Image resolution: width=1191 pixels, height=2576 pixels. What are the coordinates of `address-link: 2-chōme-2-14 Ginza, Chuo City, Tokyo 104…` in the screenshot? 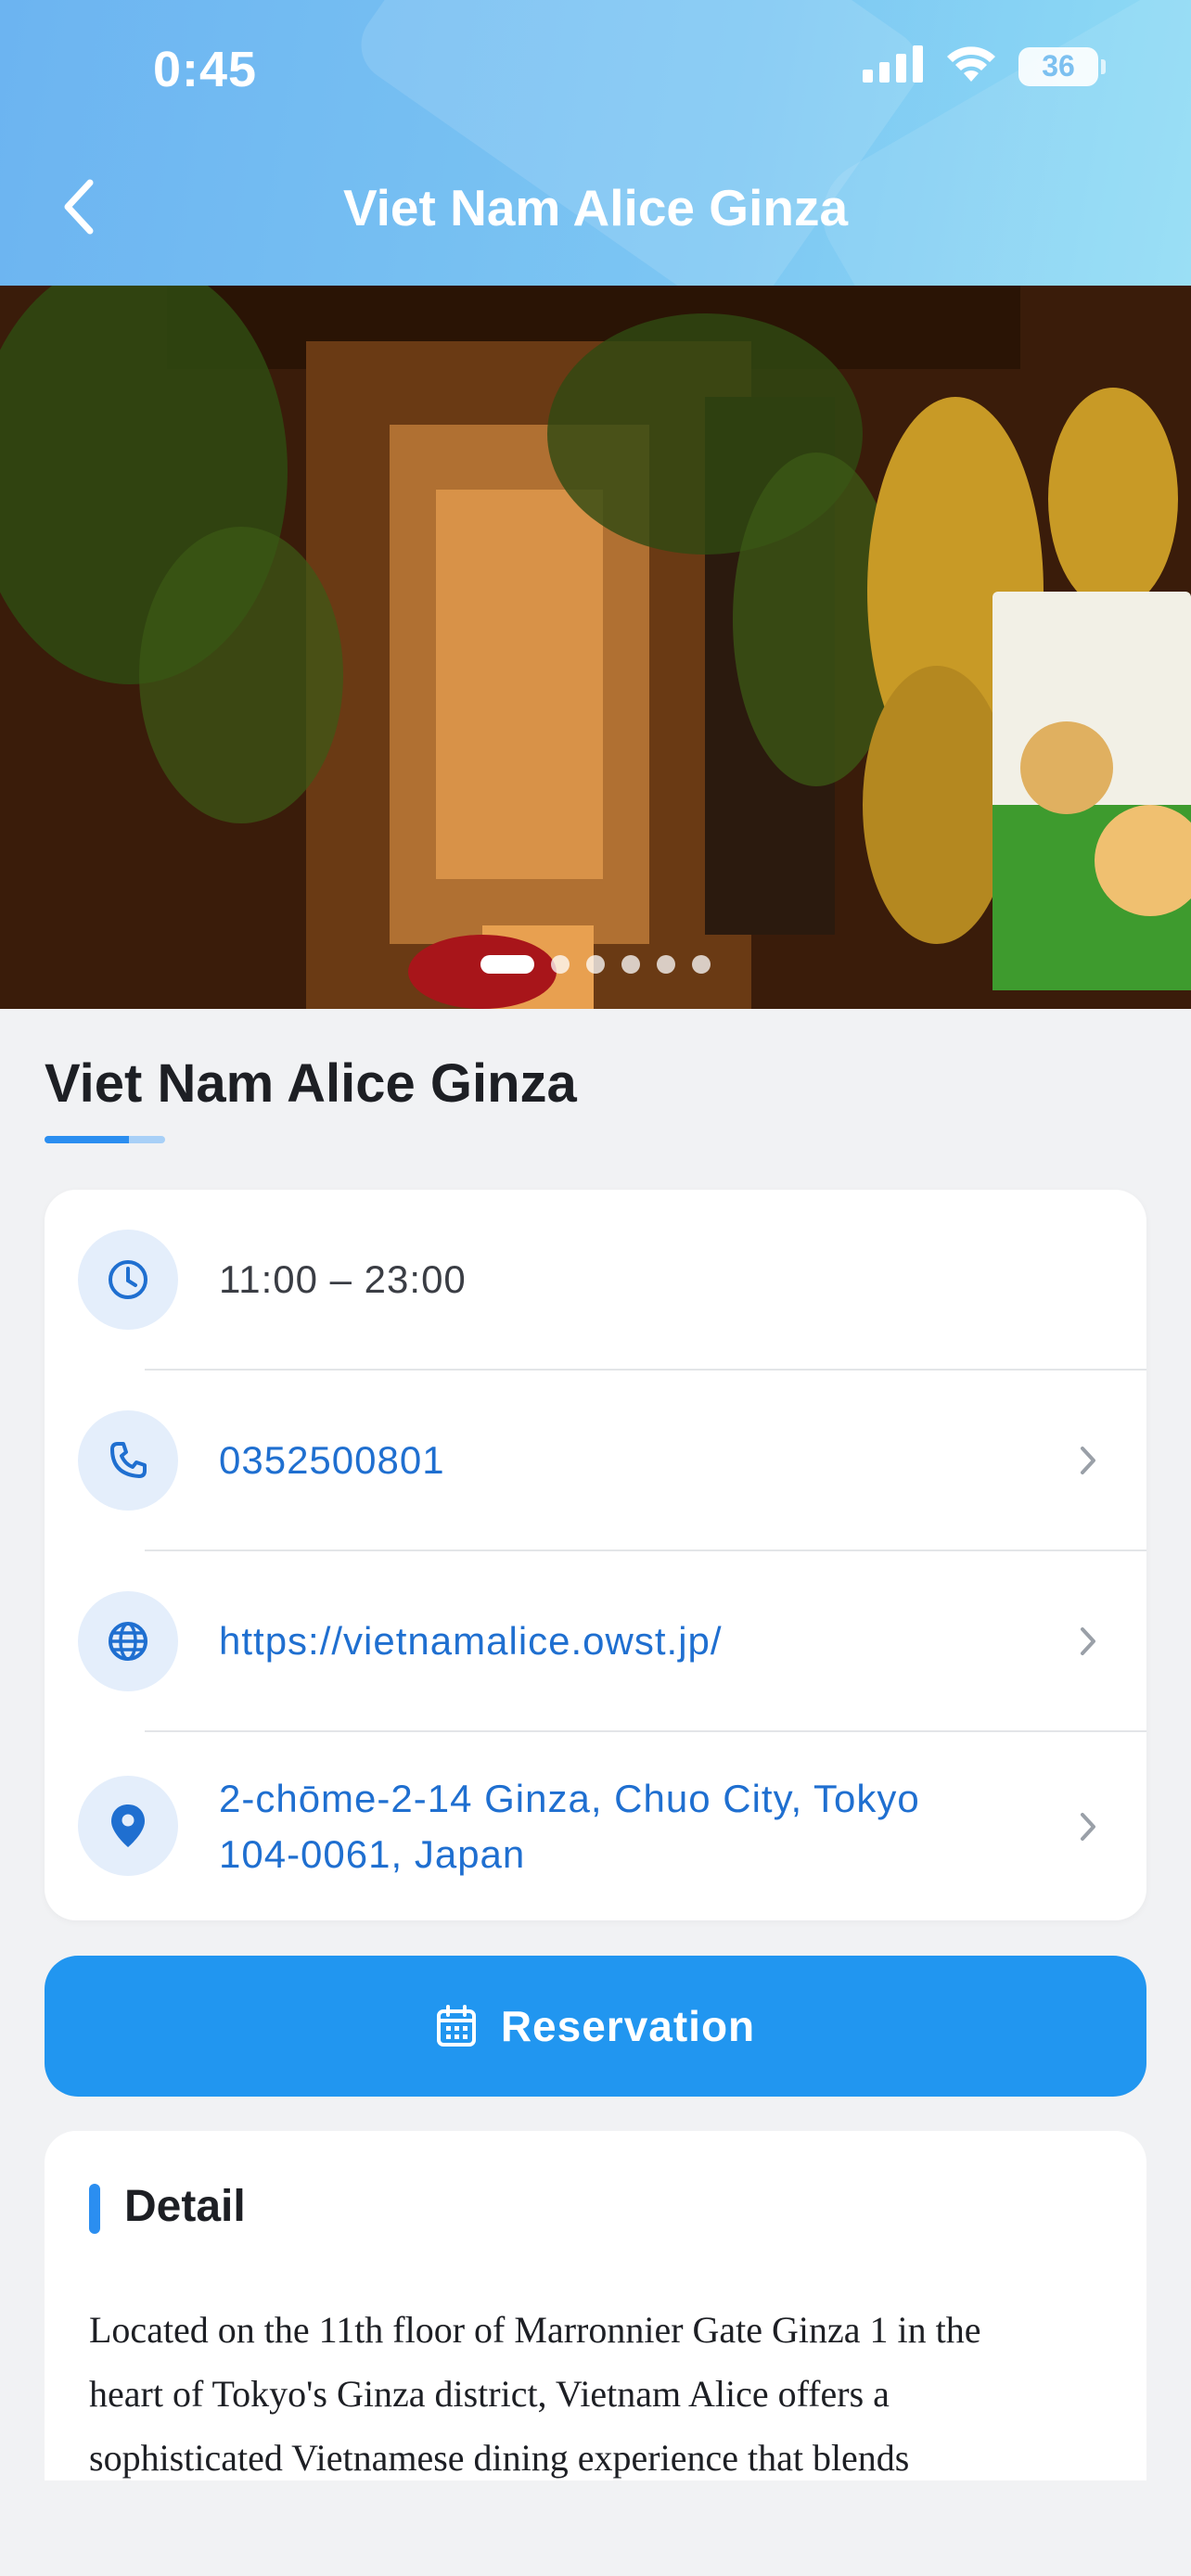 It's located at (569, 1826).